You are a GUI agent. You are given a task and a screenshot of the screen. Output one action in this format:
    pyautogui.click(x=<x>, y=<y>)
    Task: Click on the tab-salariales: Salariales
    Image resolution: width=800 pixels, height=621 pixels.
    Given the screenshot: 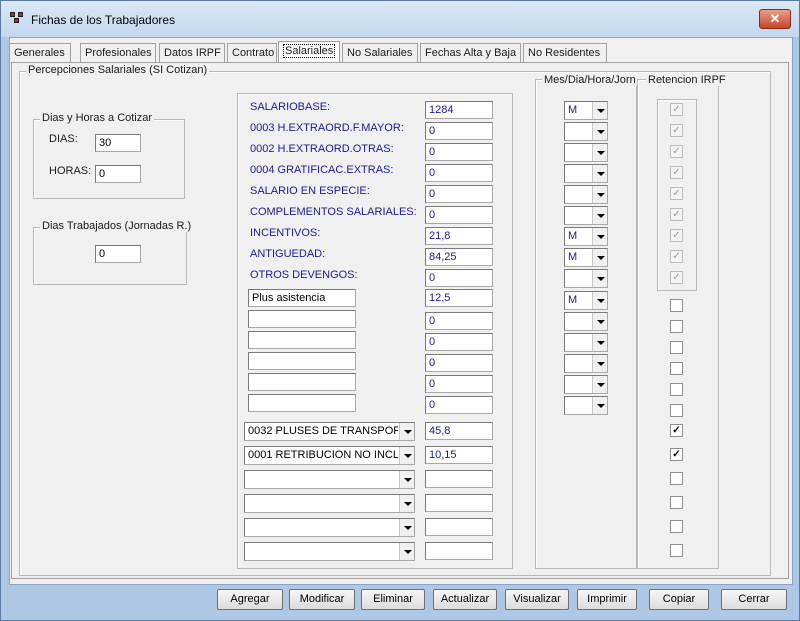 What is the action you would take?
    pyautogui.click(x=309, y=52)
    